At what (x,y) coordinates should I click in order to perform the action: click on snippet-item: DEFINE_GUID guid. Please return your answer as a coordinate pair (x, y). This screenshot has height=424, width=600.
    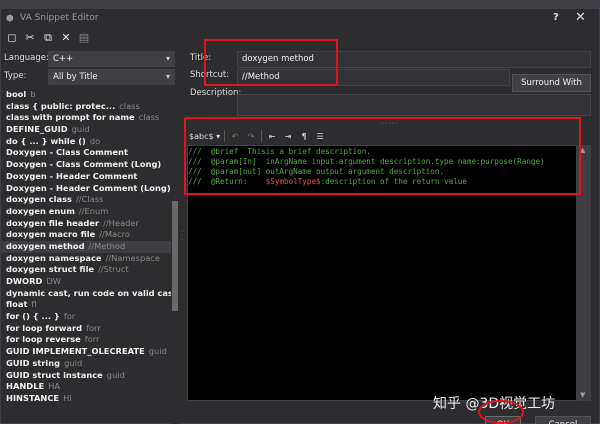
    Looking at the image, I should click on (86, 130).